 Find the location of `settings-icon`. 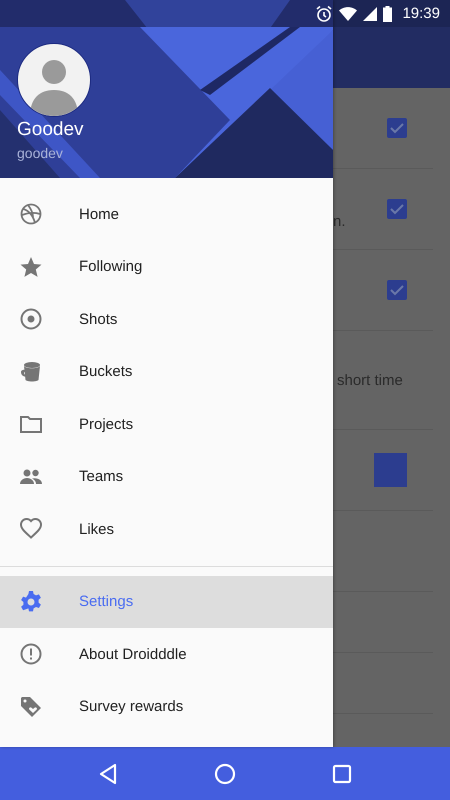

settings-icon is located at coordinates (31, 602).